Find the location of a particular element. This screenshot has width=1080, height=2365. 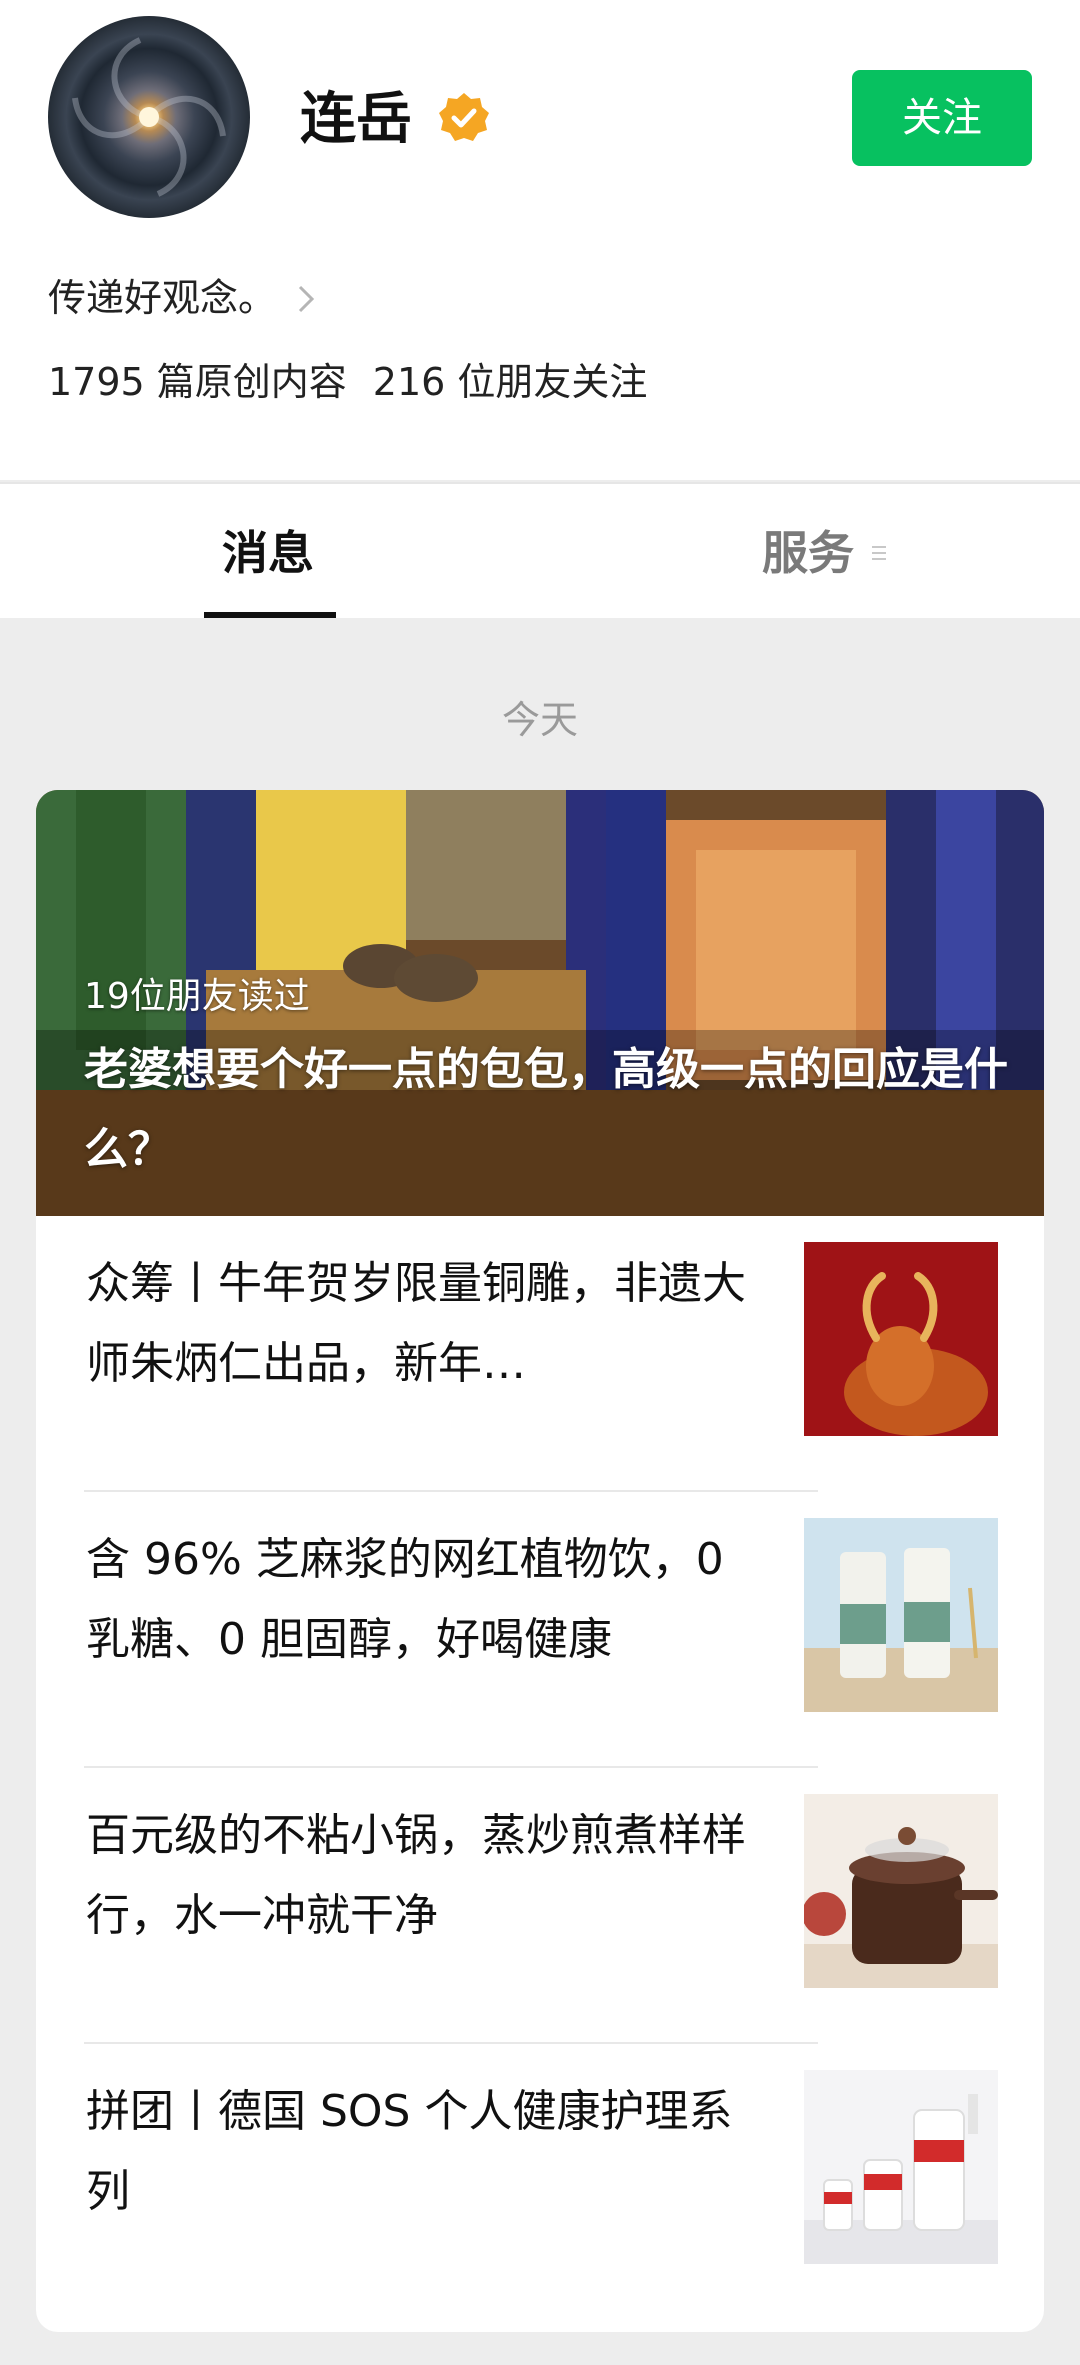

article-item: 含 96% 芝麻浆的网红植物饮，0 乳糖、0 胆固醇，好喝健康 is located at coordinates (540, 1630).